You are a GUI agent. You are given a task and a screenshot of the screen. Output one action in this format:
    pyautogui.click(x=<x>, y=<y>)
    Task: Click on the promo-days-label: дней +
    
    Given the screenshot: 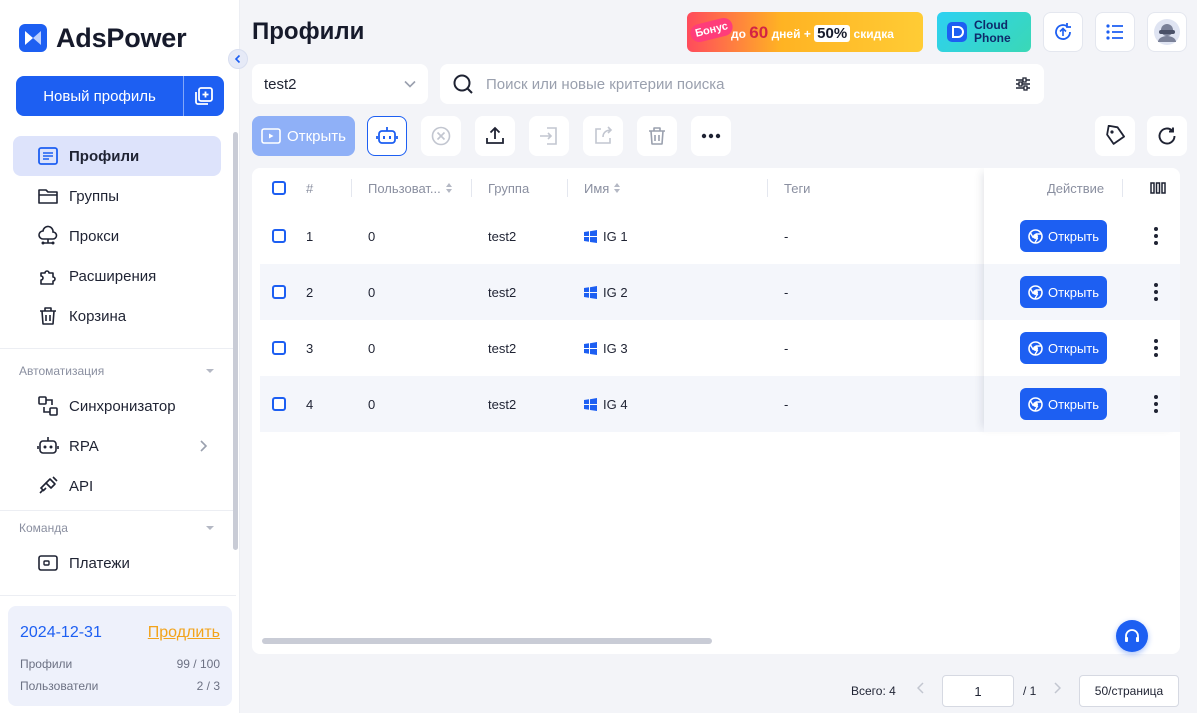 What is the action you would take?
    pyautogui.click(x=791, y=34)
    